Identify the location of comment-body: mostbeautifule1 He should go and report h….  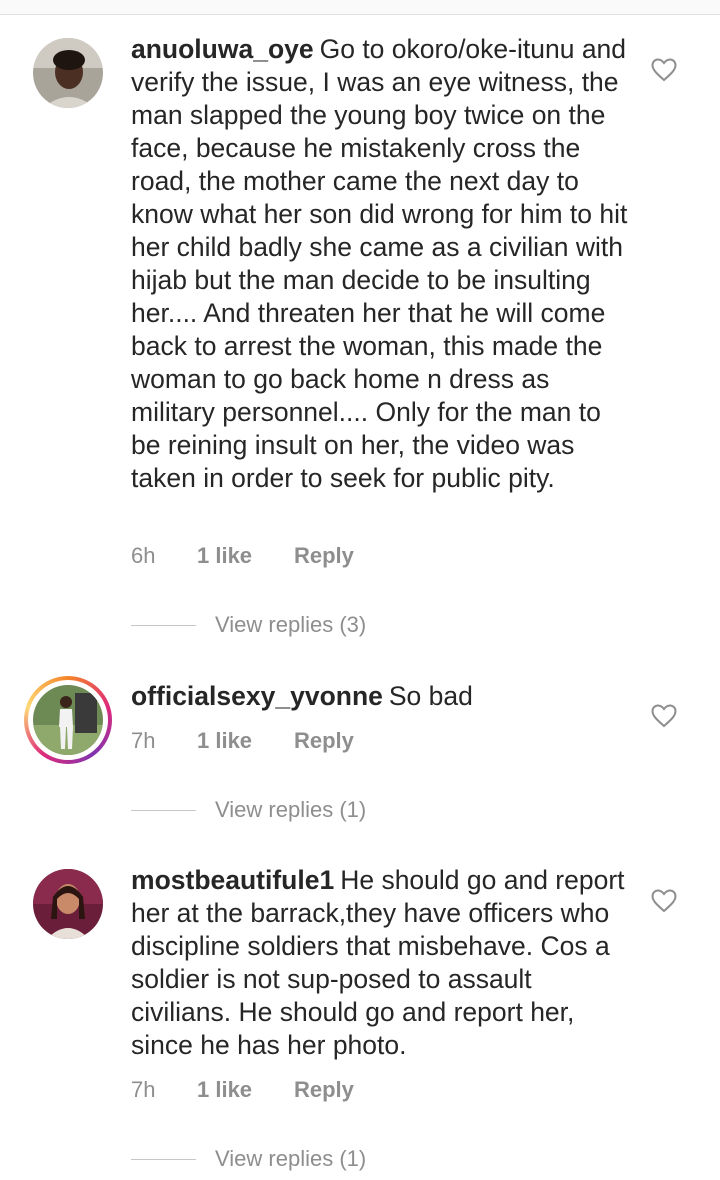
(381, 963).